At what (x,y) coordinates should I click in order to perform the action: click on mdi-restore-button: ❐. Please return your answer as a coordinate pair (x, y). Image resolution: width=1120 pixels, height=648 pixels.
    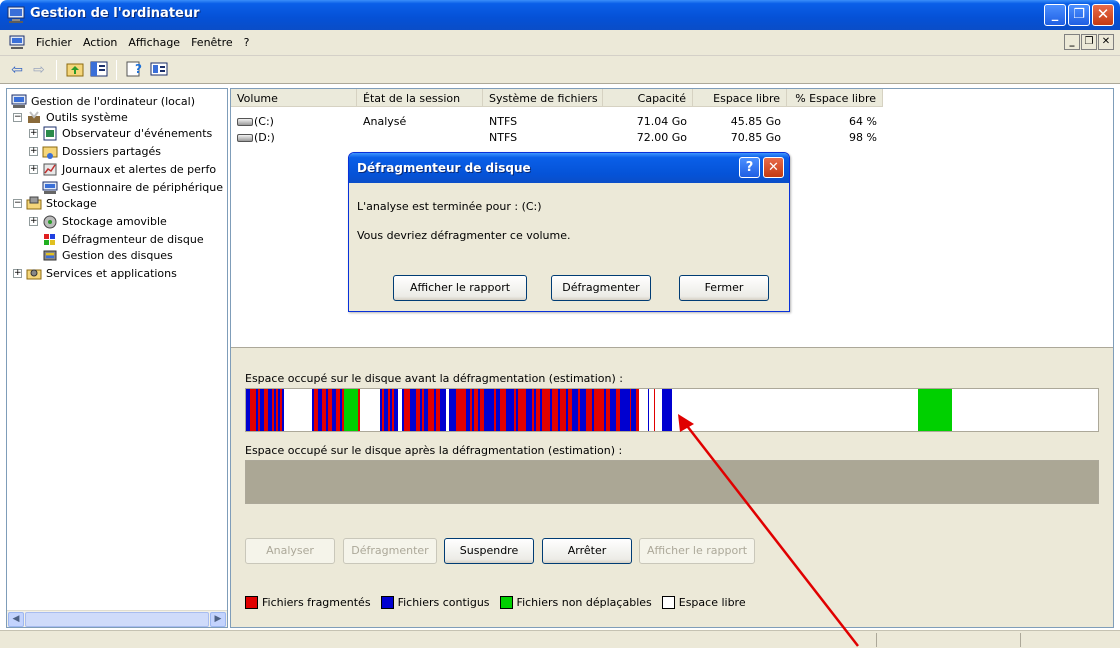
    Looking at the image, I should click on (1089, 42).